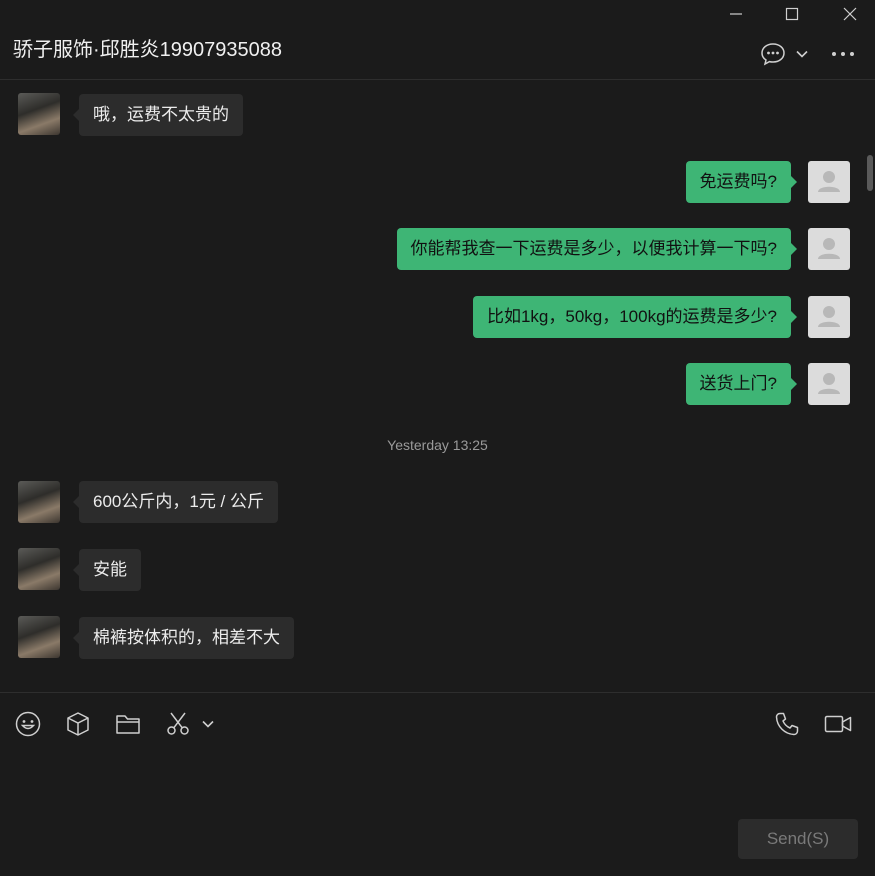 Image resolution: width=875 pixels, height=876 pixels. Describe the element at coordinates (107, 570) in the screenshot. I see `message-bubble-peer: 安能` at that location.